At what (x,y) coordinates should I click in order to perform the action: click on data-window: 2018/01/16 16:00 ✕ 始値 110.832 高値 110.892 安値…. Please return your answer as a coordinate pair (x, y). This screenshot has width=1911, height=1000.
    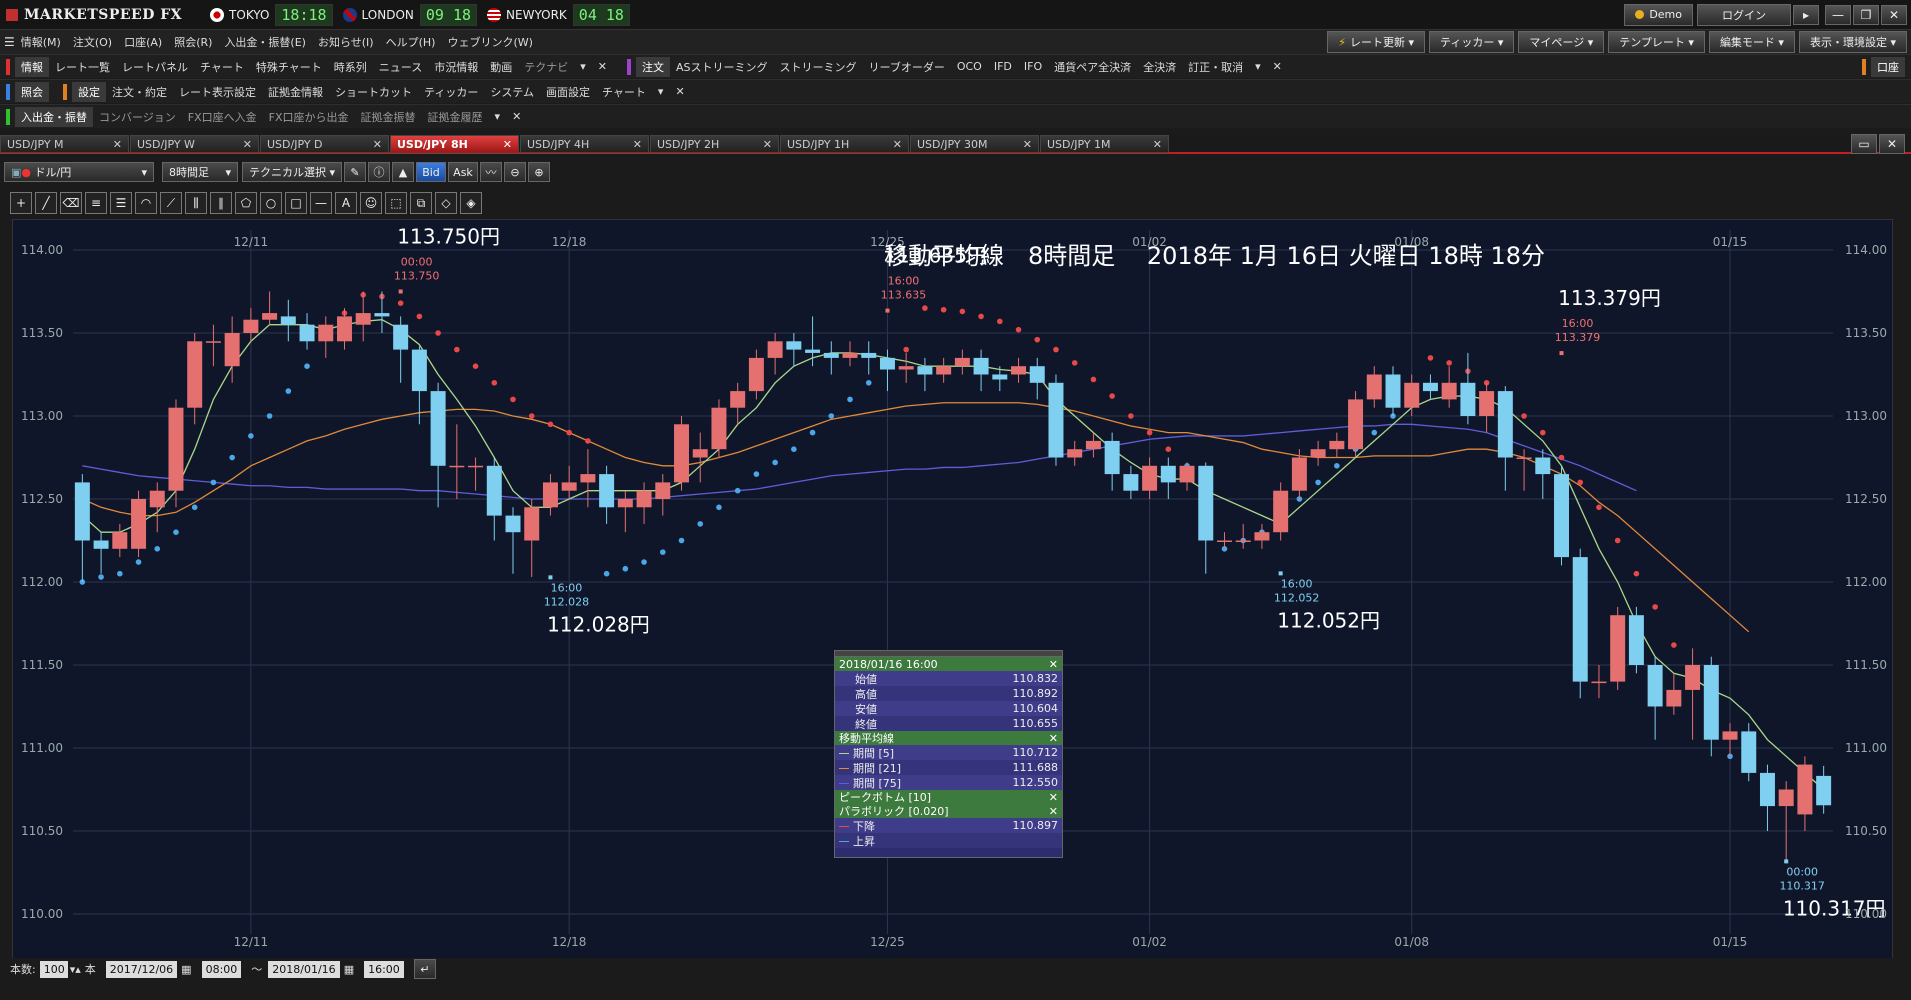
    Looking at the image, I should click on (948, 754).